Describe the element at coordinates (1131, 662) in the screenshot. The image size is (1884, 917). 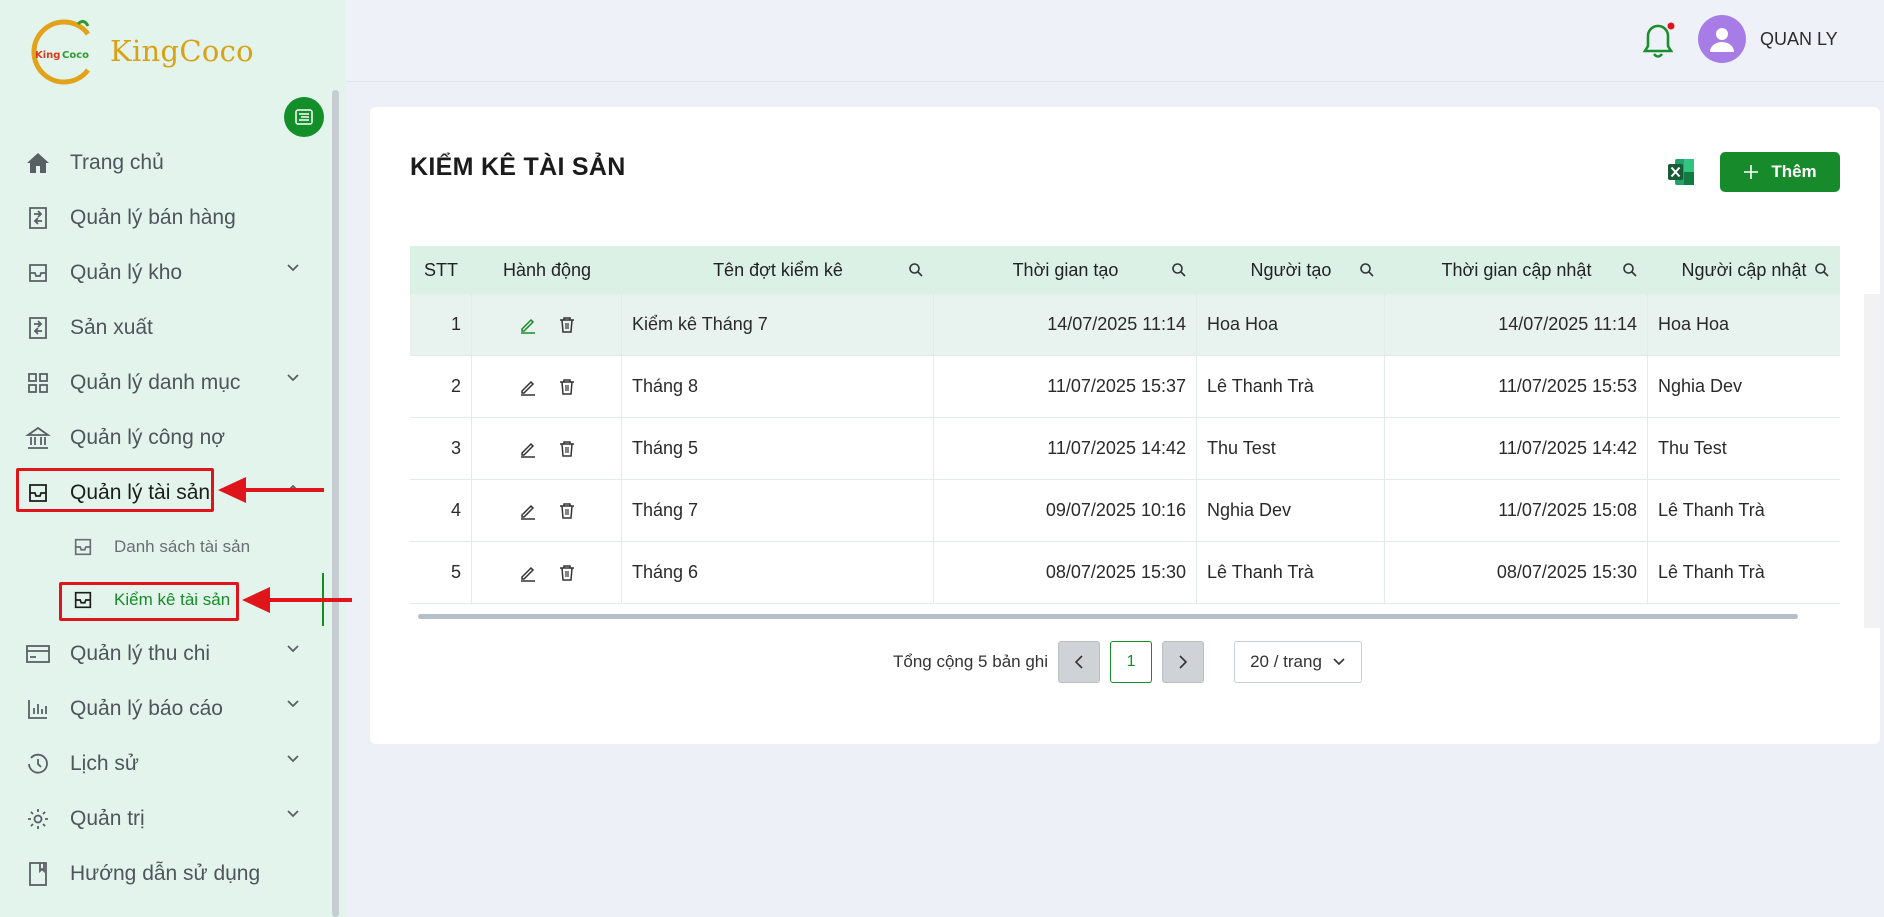
I see `current-page-button: 1` at that location.